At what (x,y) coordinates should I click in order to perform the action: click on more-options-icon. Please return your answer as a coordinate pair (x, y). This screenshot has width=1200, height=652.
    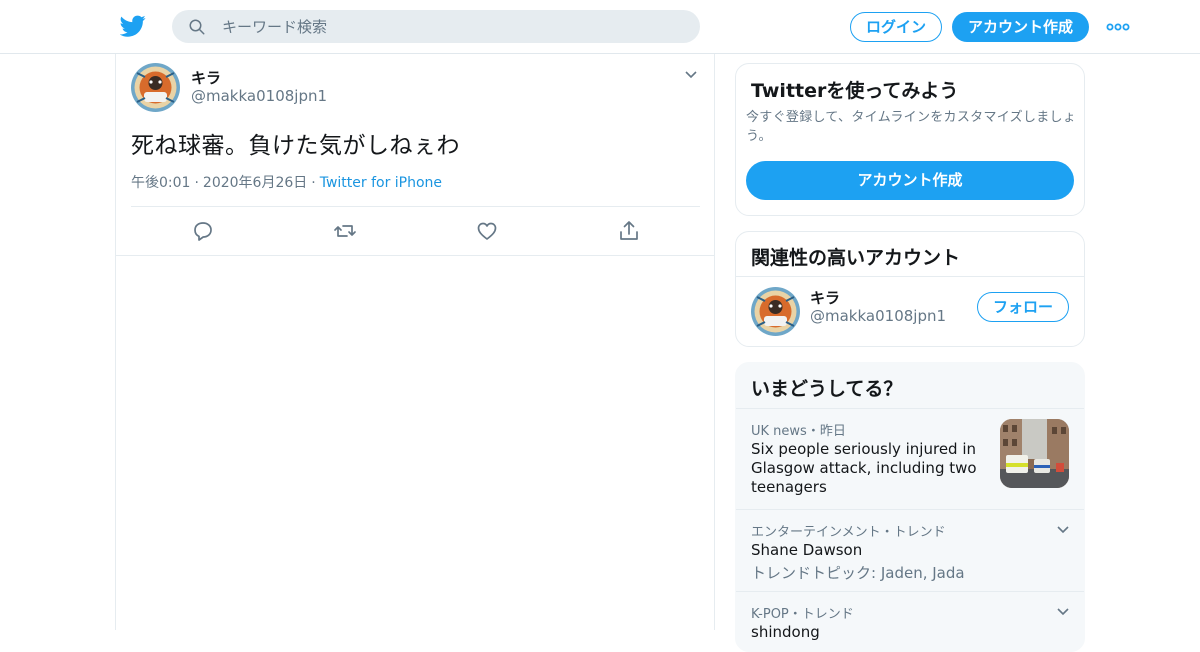
    Looking at the image, I should click on (1118, 27).